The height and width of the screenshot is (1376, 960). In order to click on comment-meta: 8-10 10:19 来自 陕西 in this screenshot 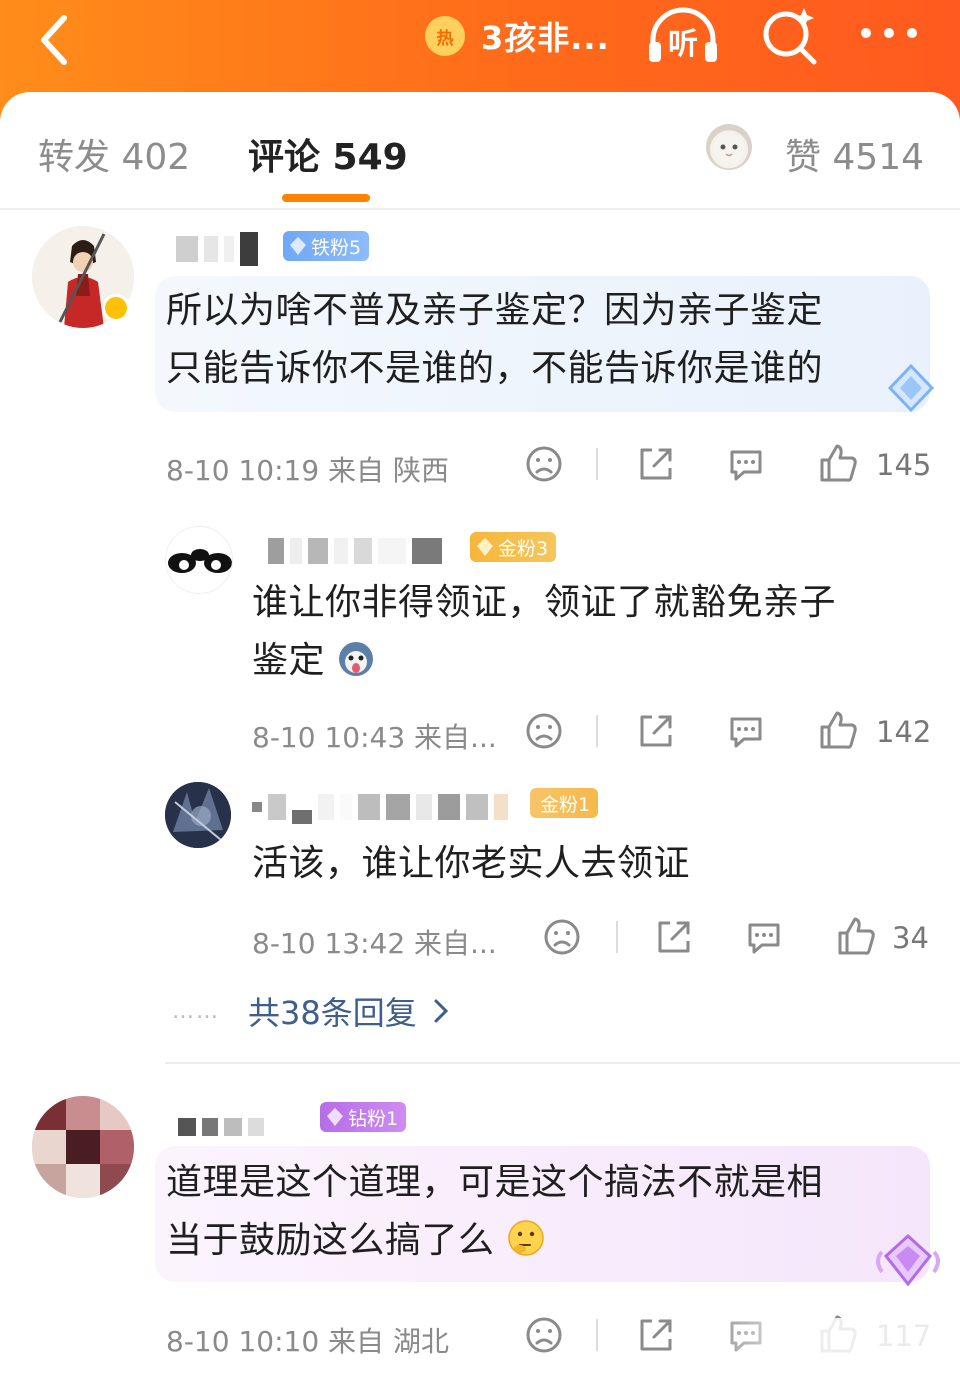, I will do `click(307, 470)`.